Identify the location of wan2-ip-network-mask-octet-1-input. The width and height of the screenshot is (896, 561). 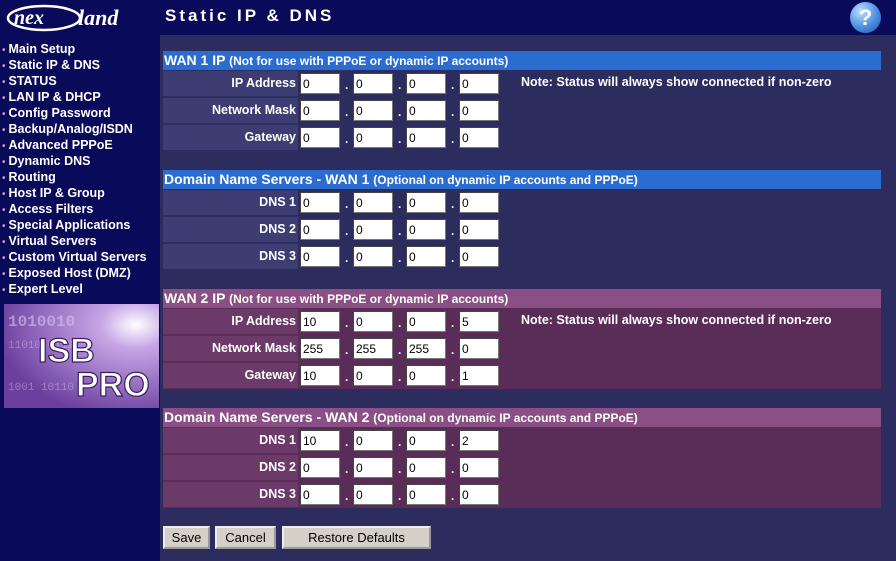
(320, 348).